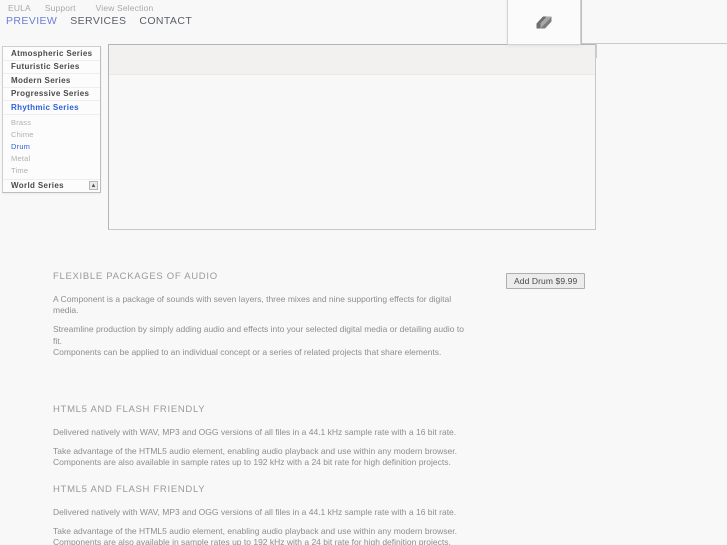 The height and width of the screenshot is (545, 727). Describe the element at coordinates (51, 159) in the screenshot. I see `sidebar-subitem-metal: Metal` at that location.